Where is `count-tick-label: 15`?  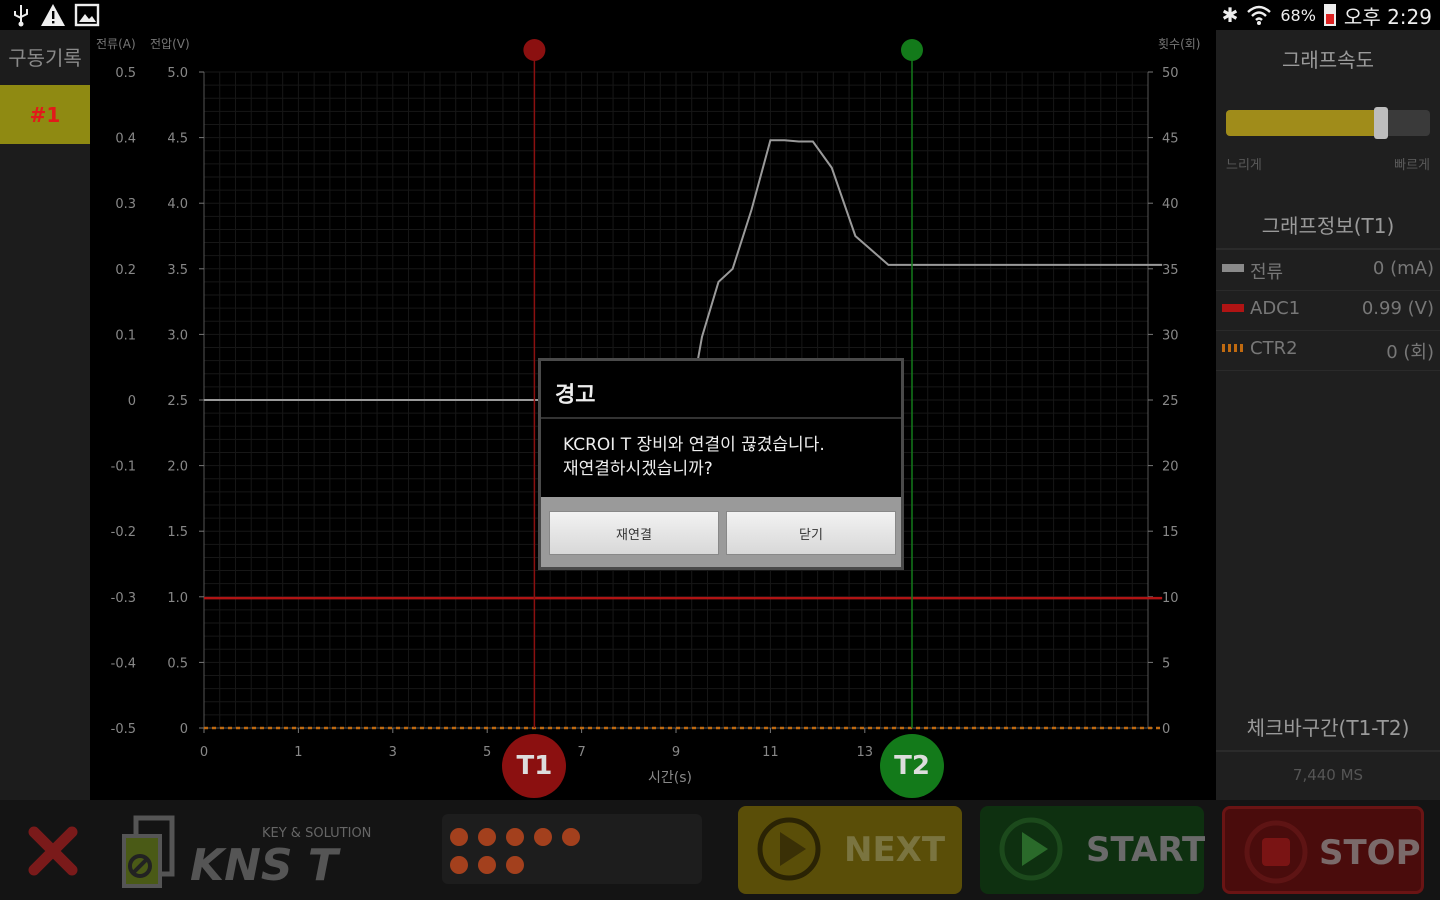 count-tick-label: 15 is located at coordinates (1170, 532).